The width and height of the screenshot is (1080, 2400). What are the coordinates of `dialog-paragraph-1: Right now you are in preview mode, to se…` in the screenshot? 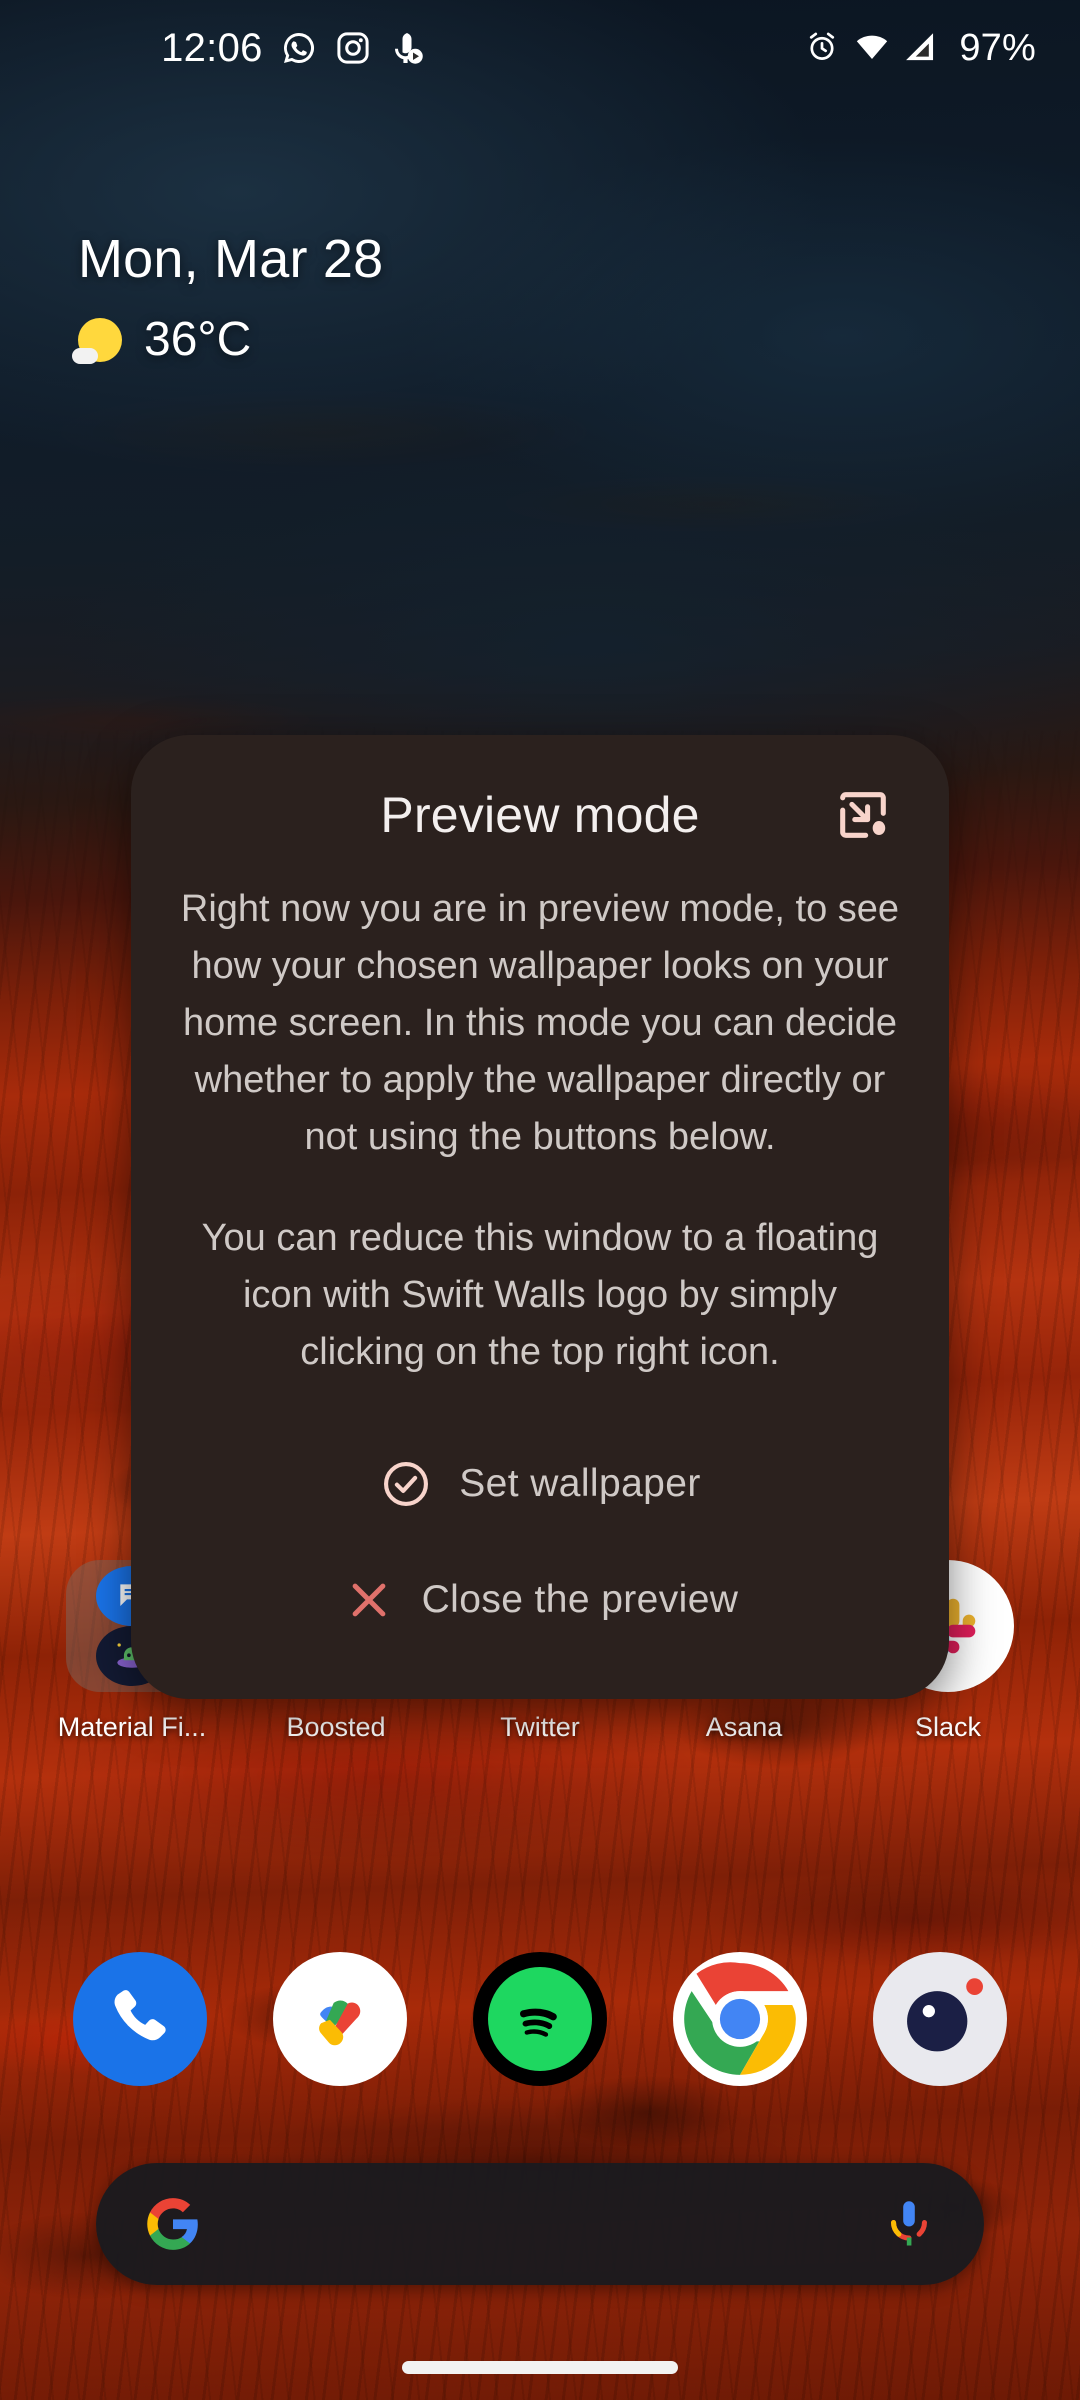 It's located at (540, 1023).